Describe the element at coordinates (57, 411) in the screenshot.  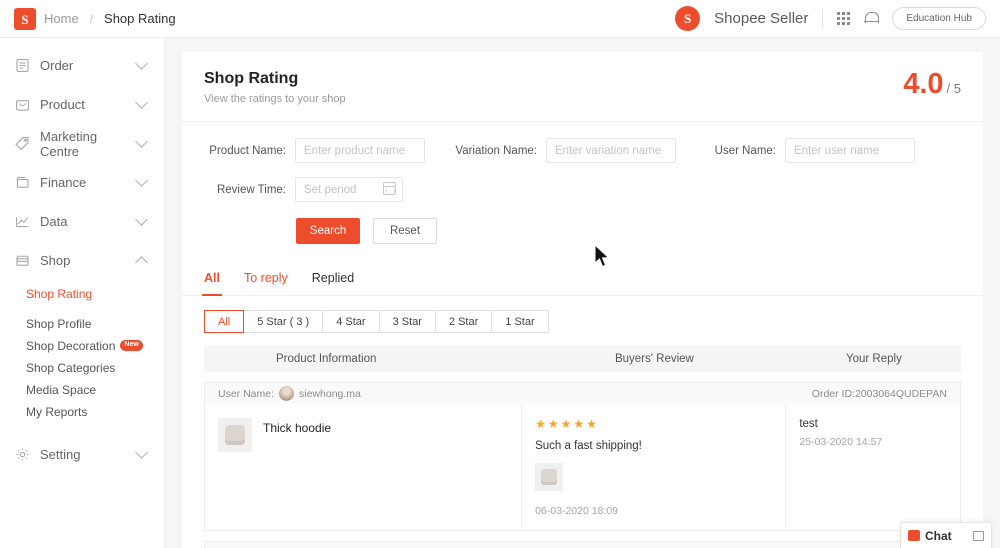
I see `sidebar-sublabel: My Reports` at that location.